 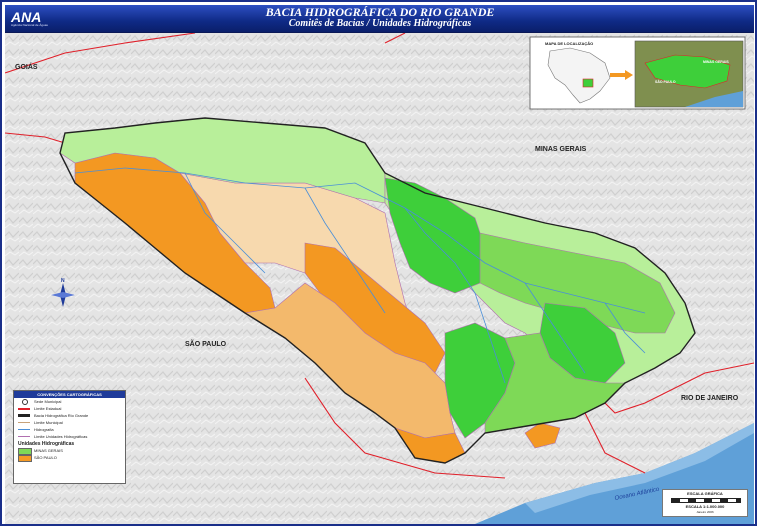 I want to click on location-highlight-box, so click(x=588, y=83).